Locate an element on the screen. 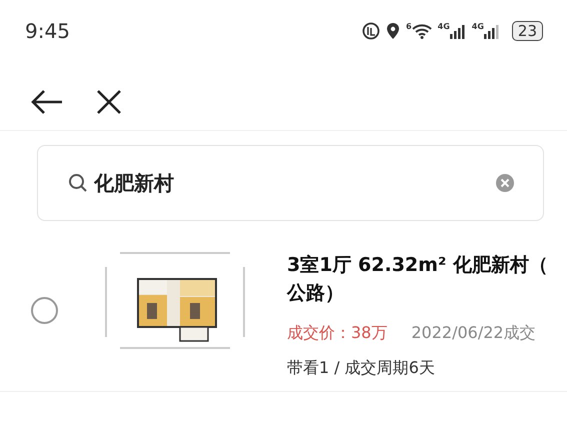  listing-title: 3室1厅 62.32m² 化肥新村（ 公路） is located at coordinates (417, 279).